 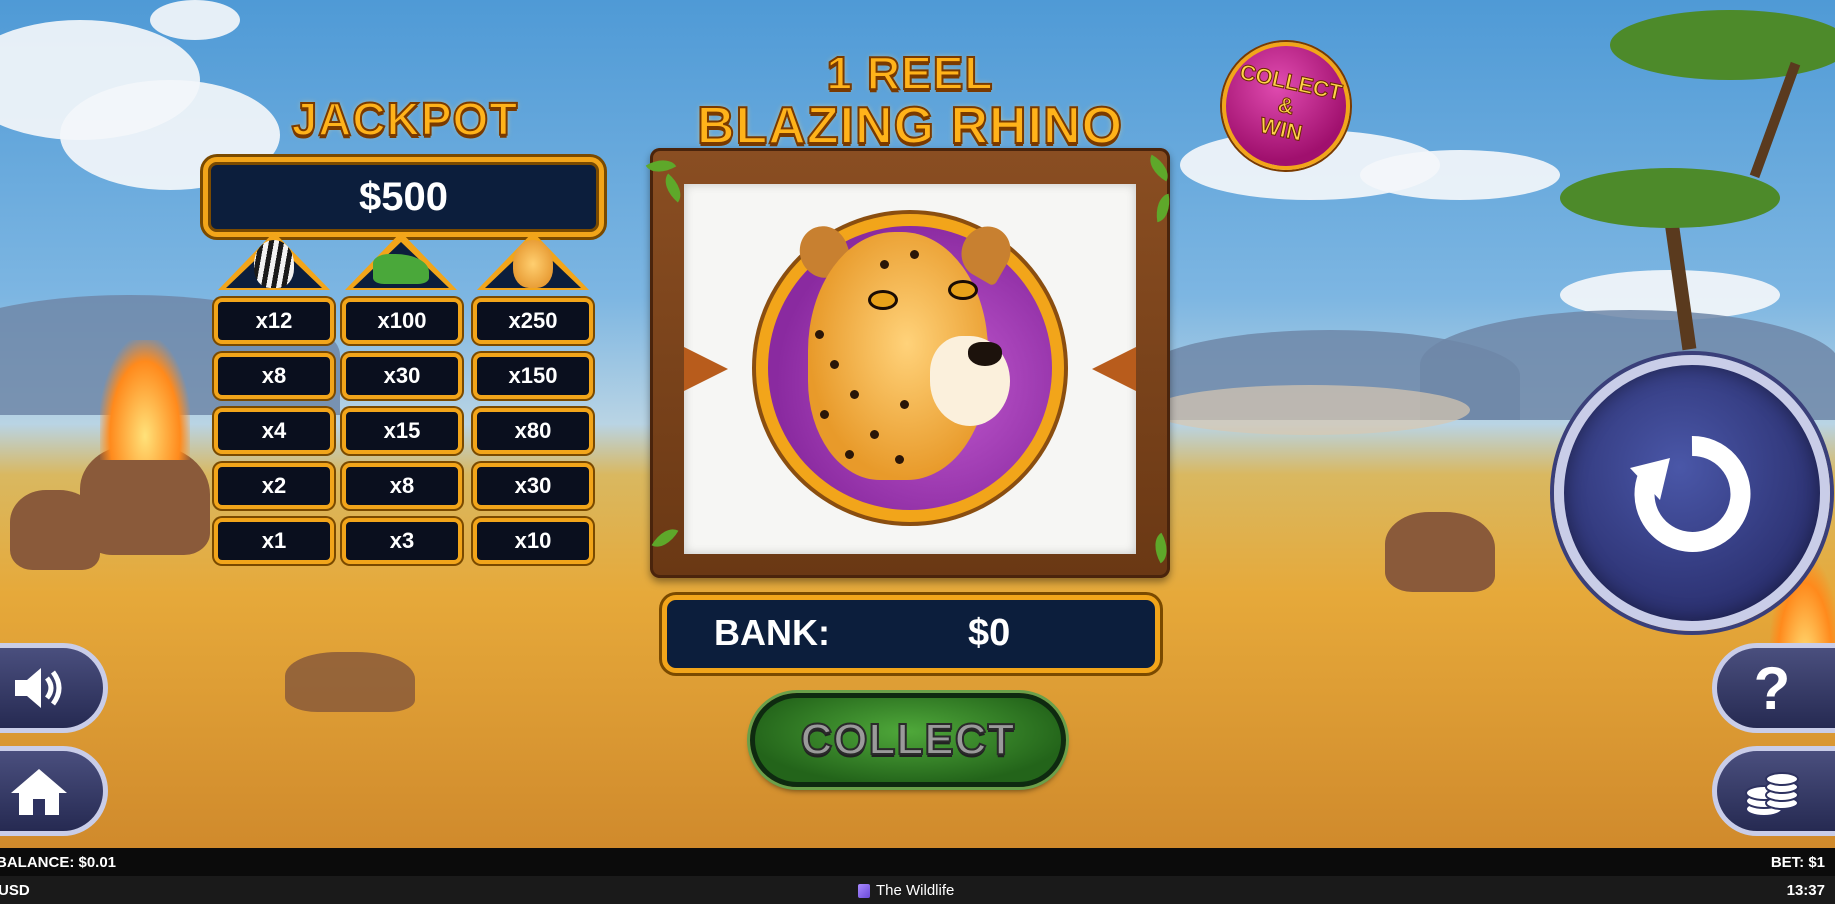 I want to click on status-bar: BALANCE: $0.01 BET: $1, so click(x=917, y=862).